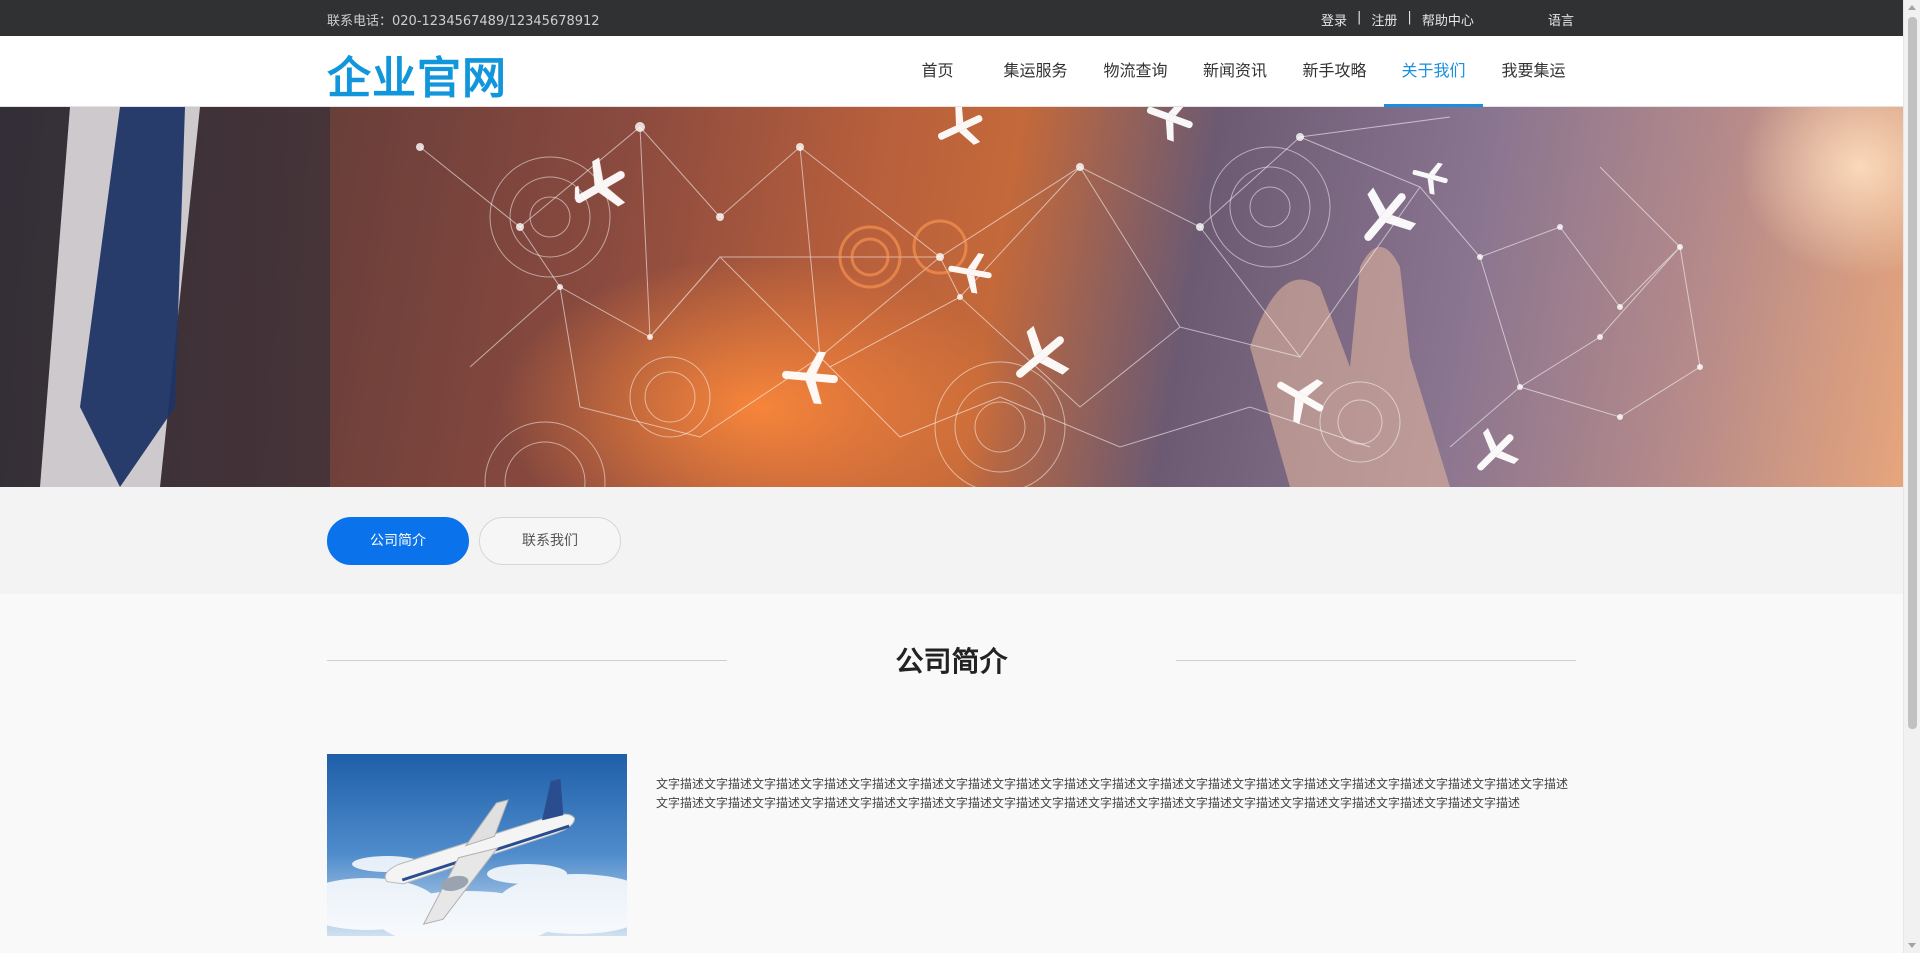  What do you see at coordinates (550, 541) in the screenshot?
I see `tab-contact-us: 联系我们` at bounding box center [550, 541].